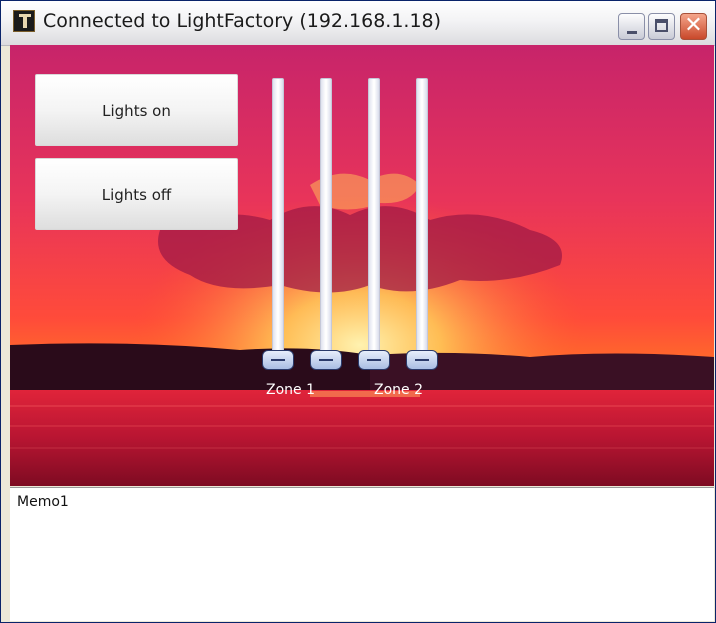 The height and width of the screenshot is (623, 716). Describe the element at coordinates (43, 502) in the screenshot. I see `memo-text: Memo1` at that location.